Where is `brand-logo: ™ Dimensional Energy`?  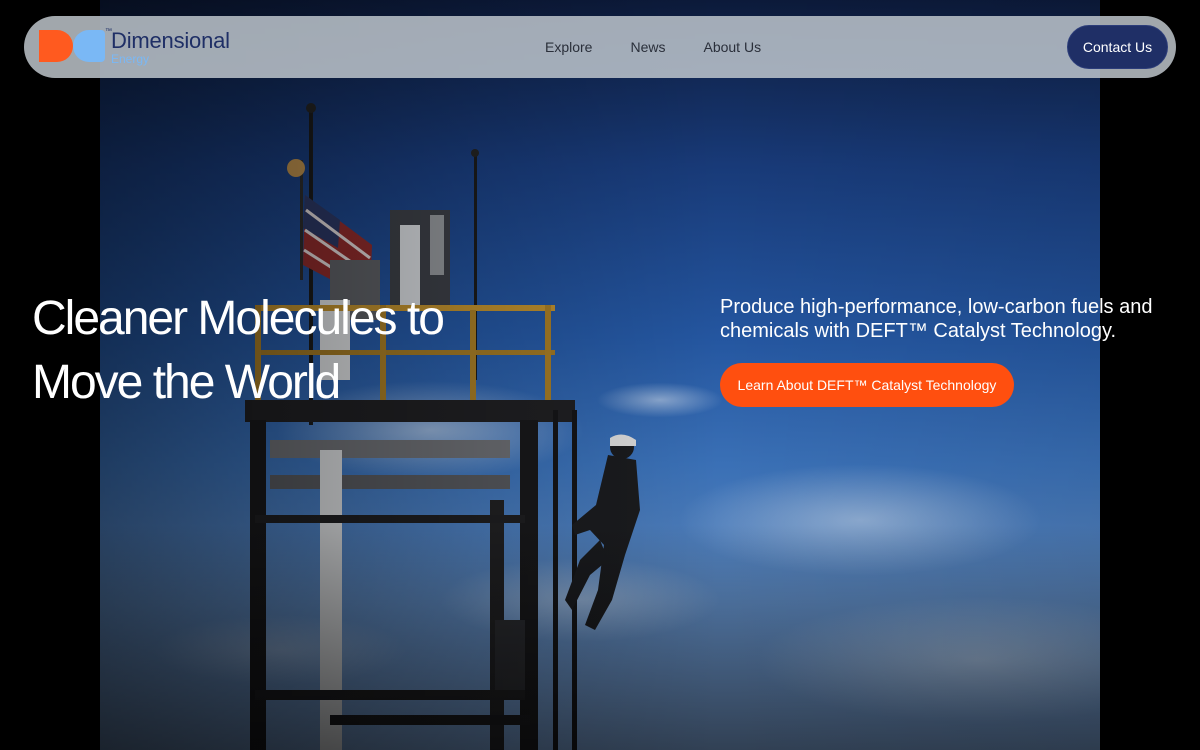 brand-logo: ™ Dimensional Energy is located at coordinates (134, 47).